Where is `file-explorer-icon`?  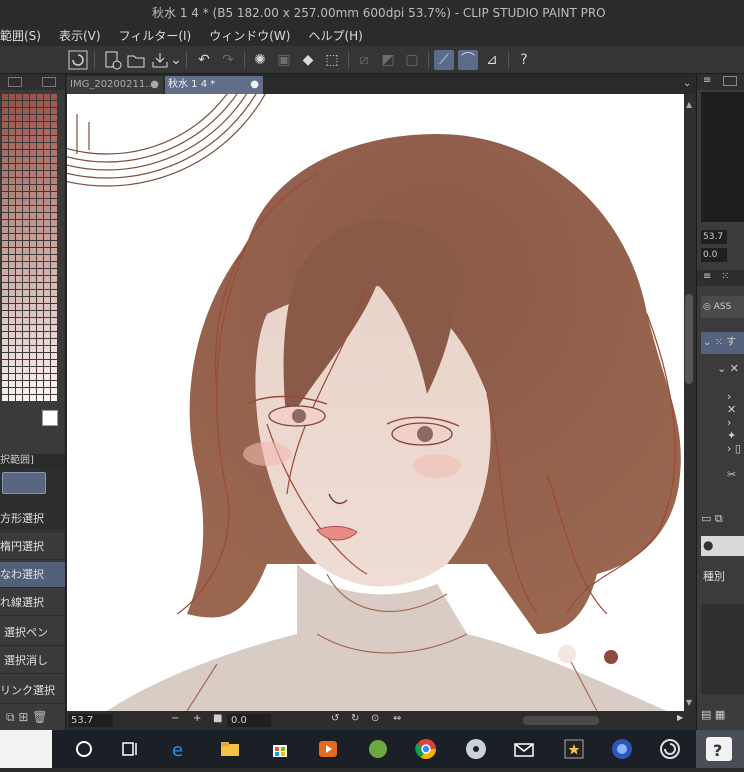 file-explorer-icon is located at coordinates (230, 749).